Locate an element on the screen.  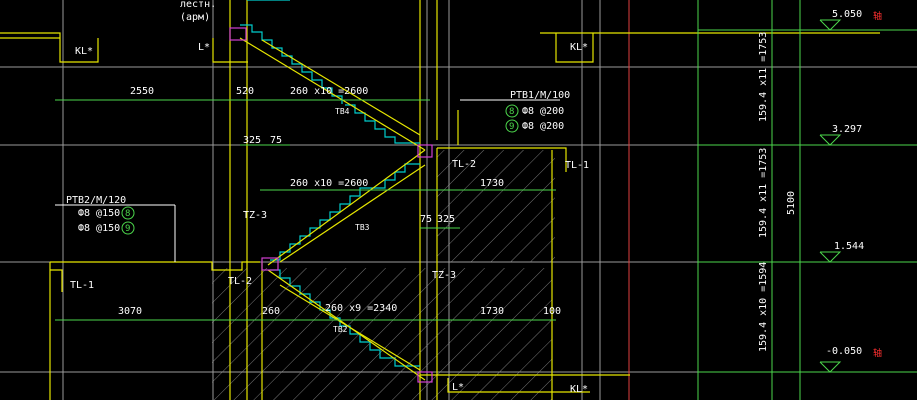
tl1-left: TL-1 is located at coordinates (82, 285).